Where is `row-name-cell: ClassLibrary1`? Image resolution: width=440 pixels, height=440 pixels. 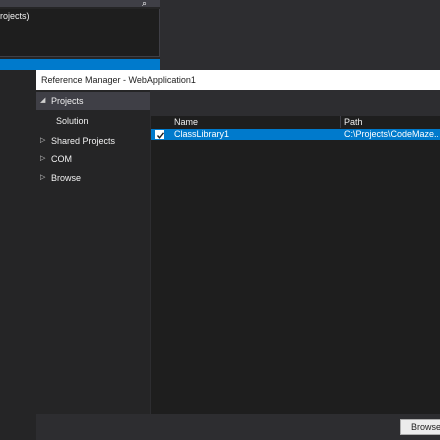 row-name-cell: ClassLibrary1 is located at coordinates (202, 134).